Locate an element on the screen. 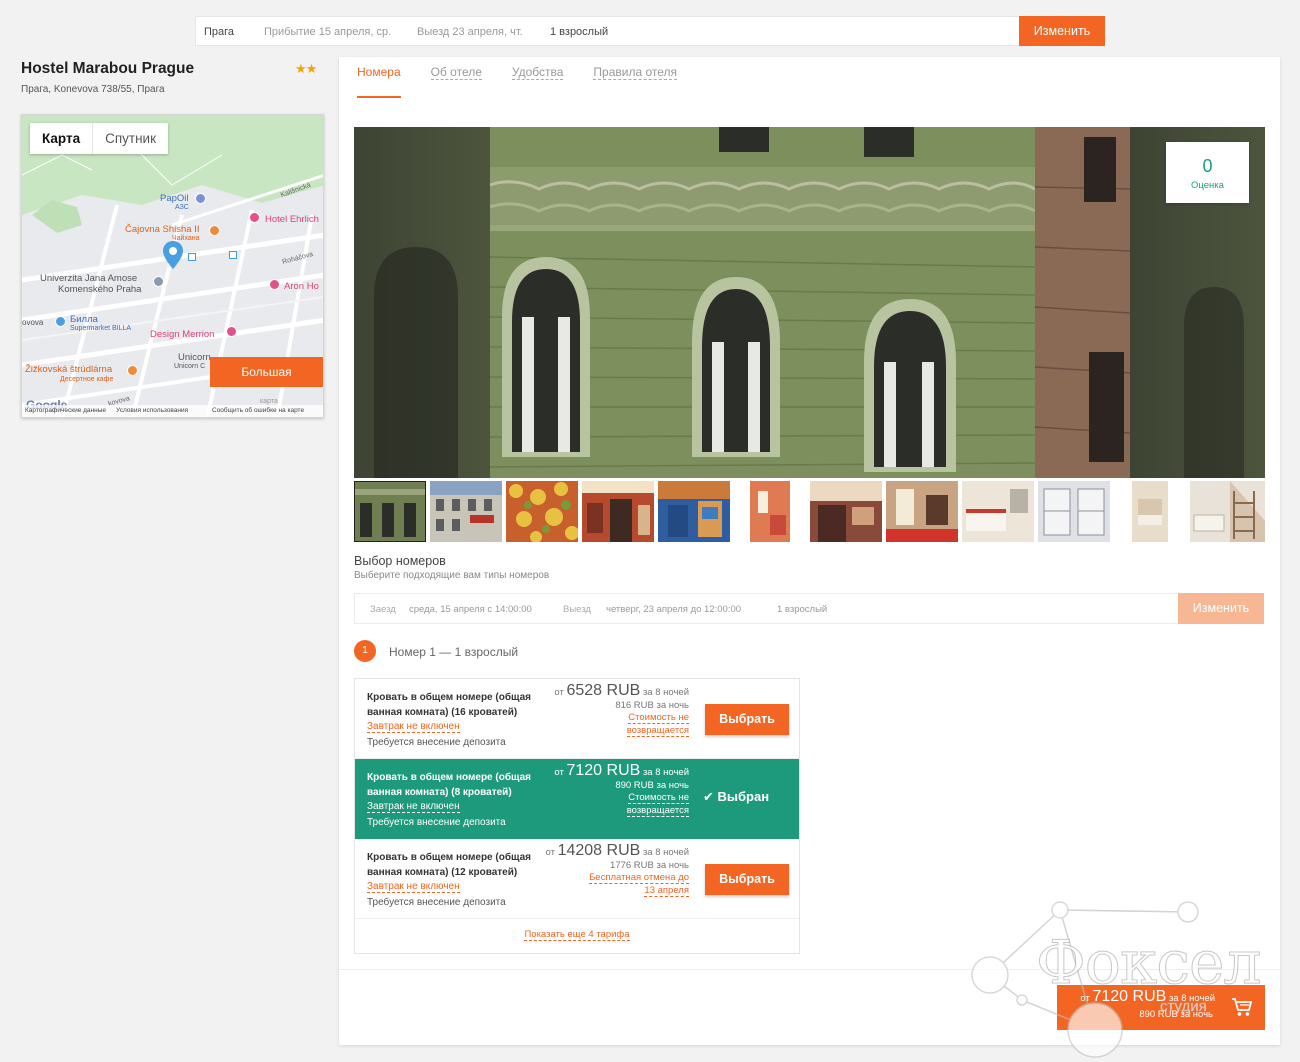  map-type-toggle: Карта Спутник is located at coordinates (99, 138).